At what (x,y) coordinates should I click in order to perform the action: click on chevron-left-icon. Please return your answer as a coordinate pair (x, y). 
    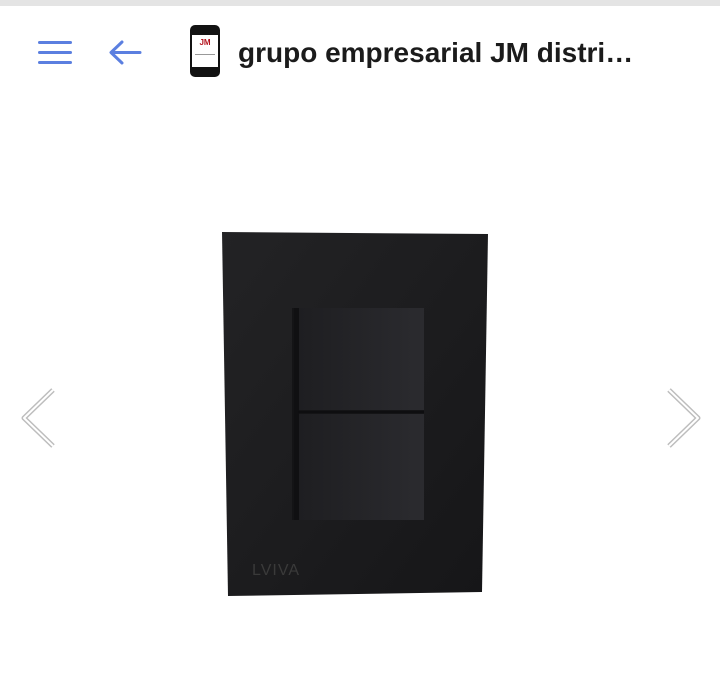
    Looking at the image, I should click on (38, 418).